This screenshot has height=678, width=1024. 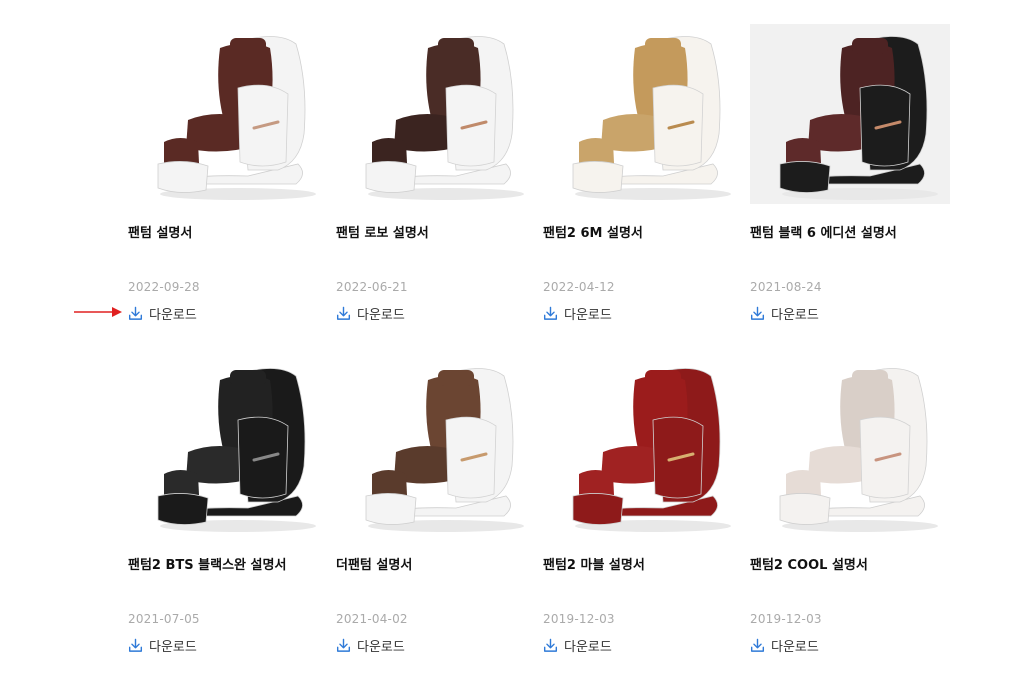 What do you see at coordinates (164, 619) in the screenshot?
I see `manual-date: 2021-07-05` at bounding box center [164, 619].